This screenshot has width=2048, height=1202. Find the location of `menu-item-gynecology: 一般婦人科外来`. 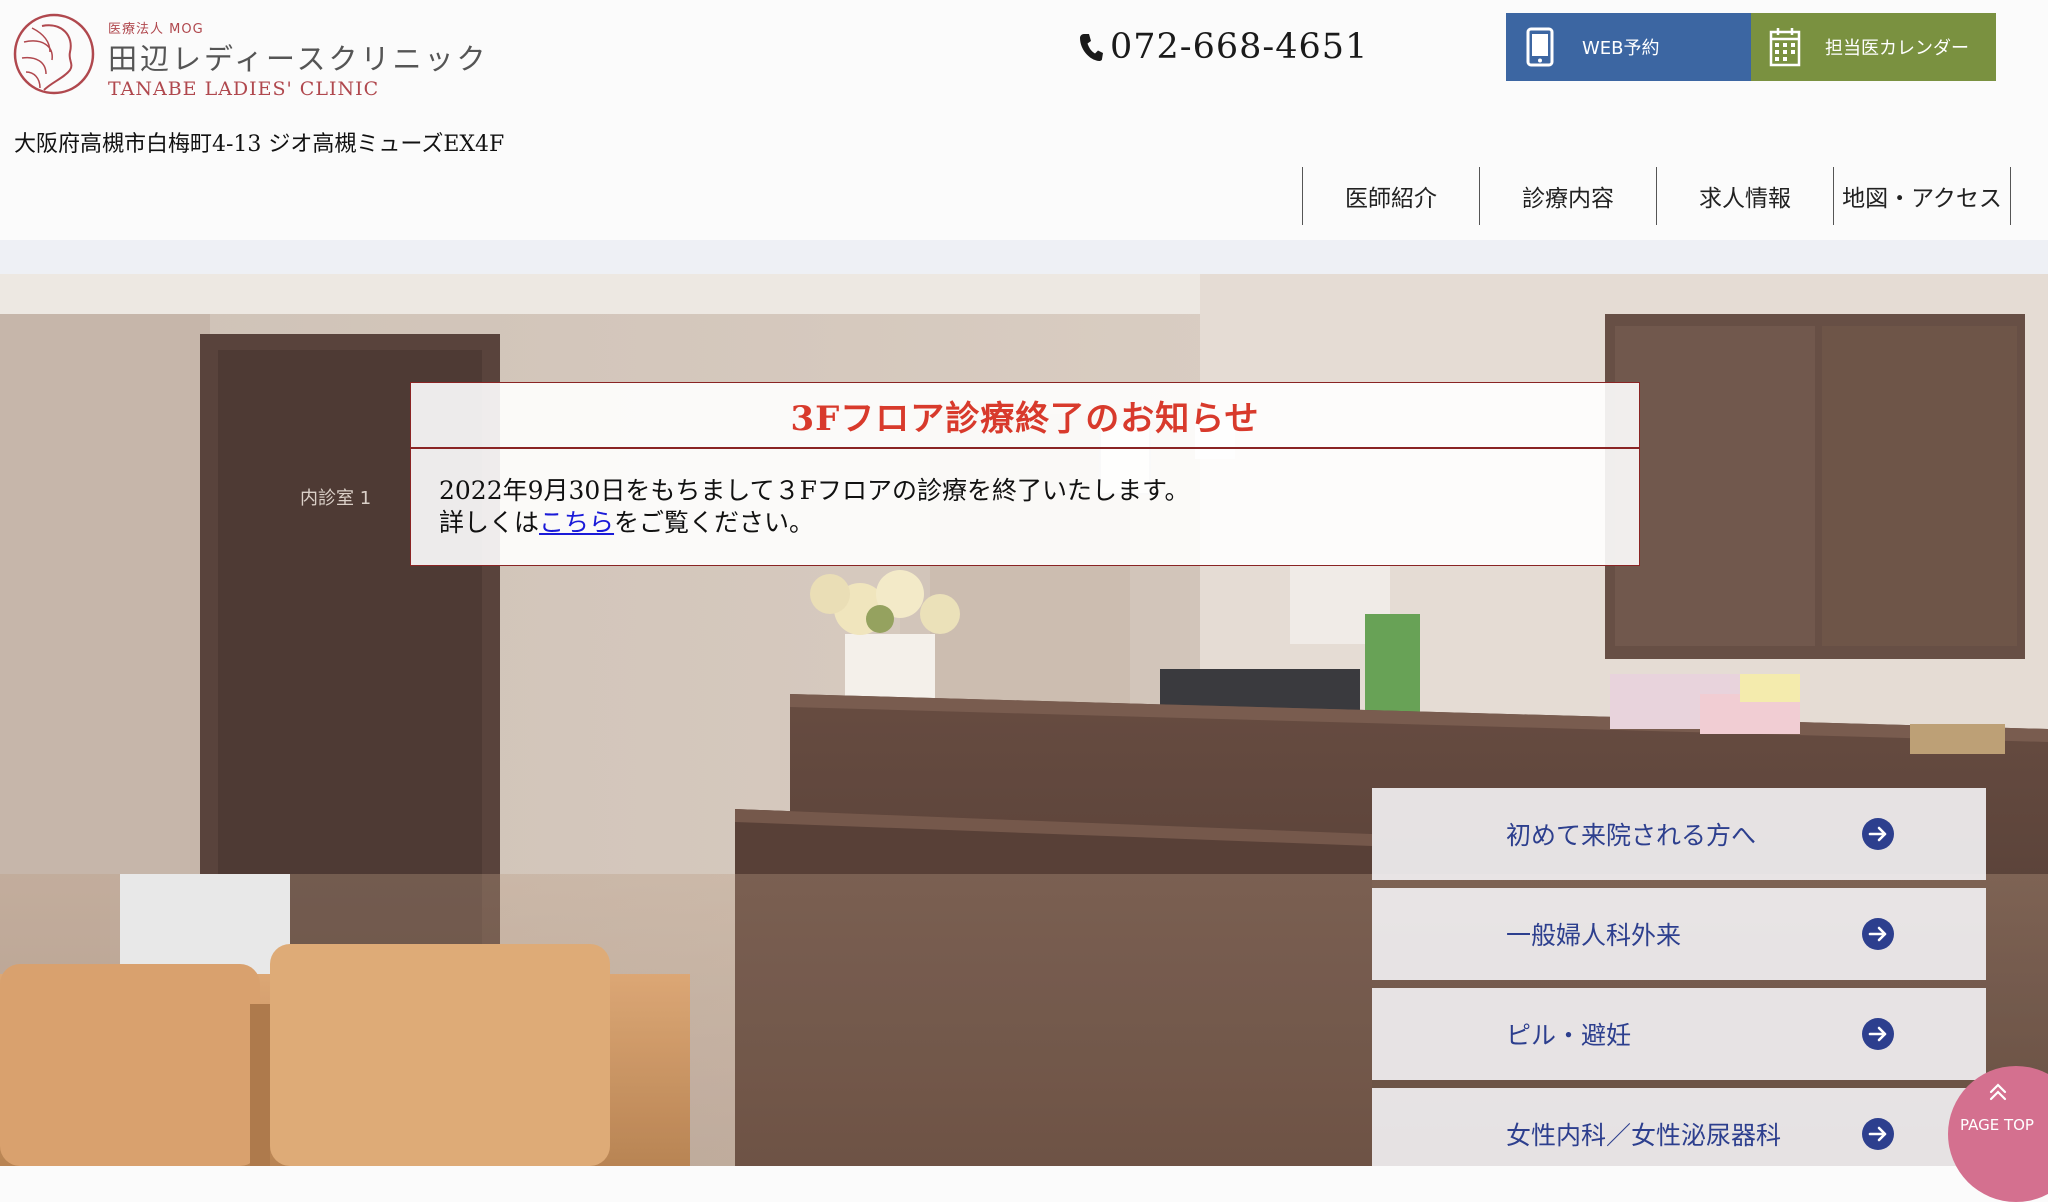

menu-item-gynecology: 一般婦人科外来 is located at coordinates (1679, 934).